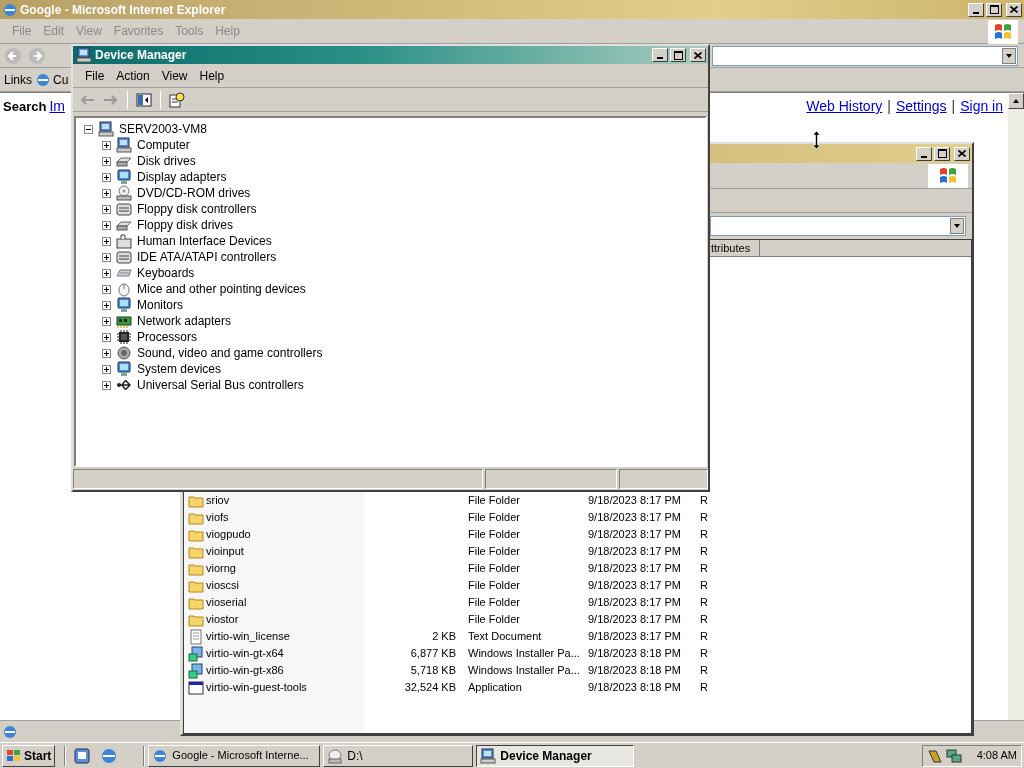  I want to click on caret-icon, so click(1016, 101).